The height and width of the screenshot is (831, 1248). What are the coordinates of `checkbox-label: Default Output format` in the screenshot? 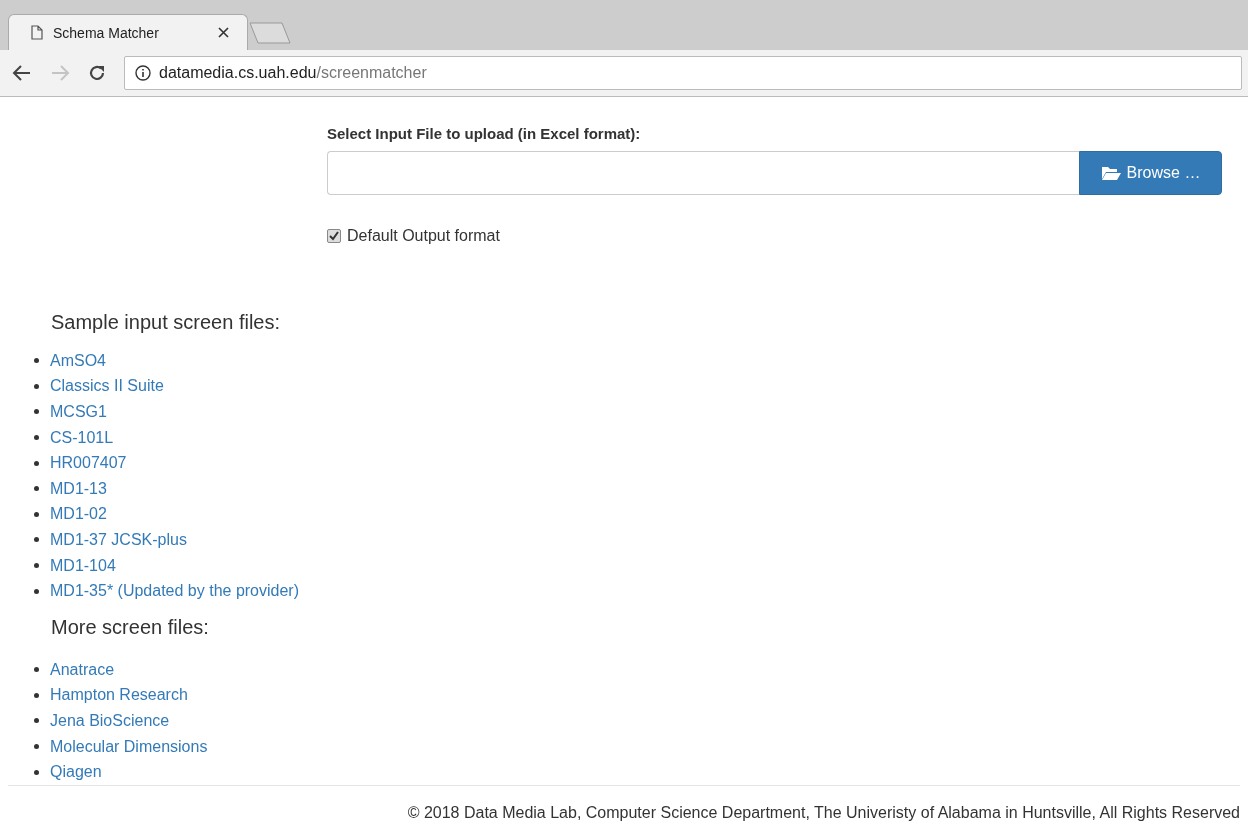 It's located at (423, 236).